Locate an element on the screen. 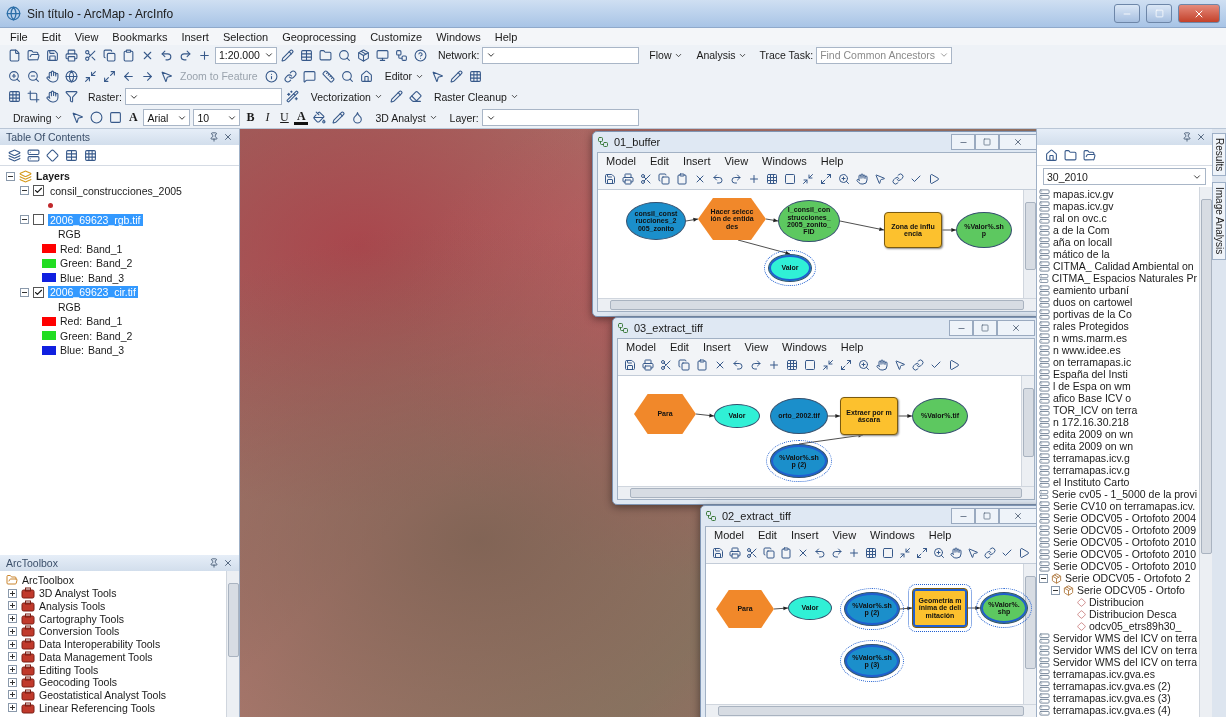 The height and width of the screenshot is (717, 1226). catalog-item: l de Espa on wm is located at coordinates (1092, 386).